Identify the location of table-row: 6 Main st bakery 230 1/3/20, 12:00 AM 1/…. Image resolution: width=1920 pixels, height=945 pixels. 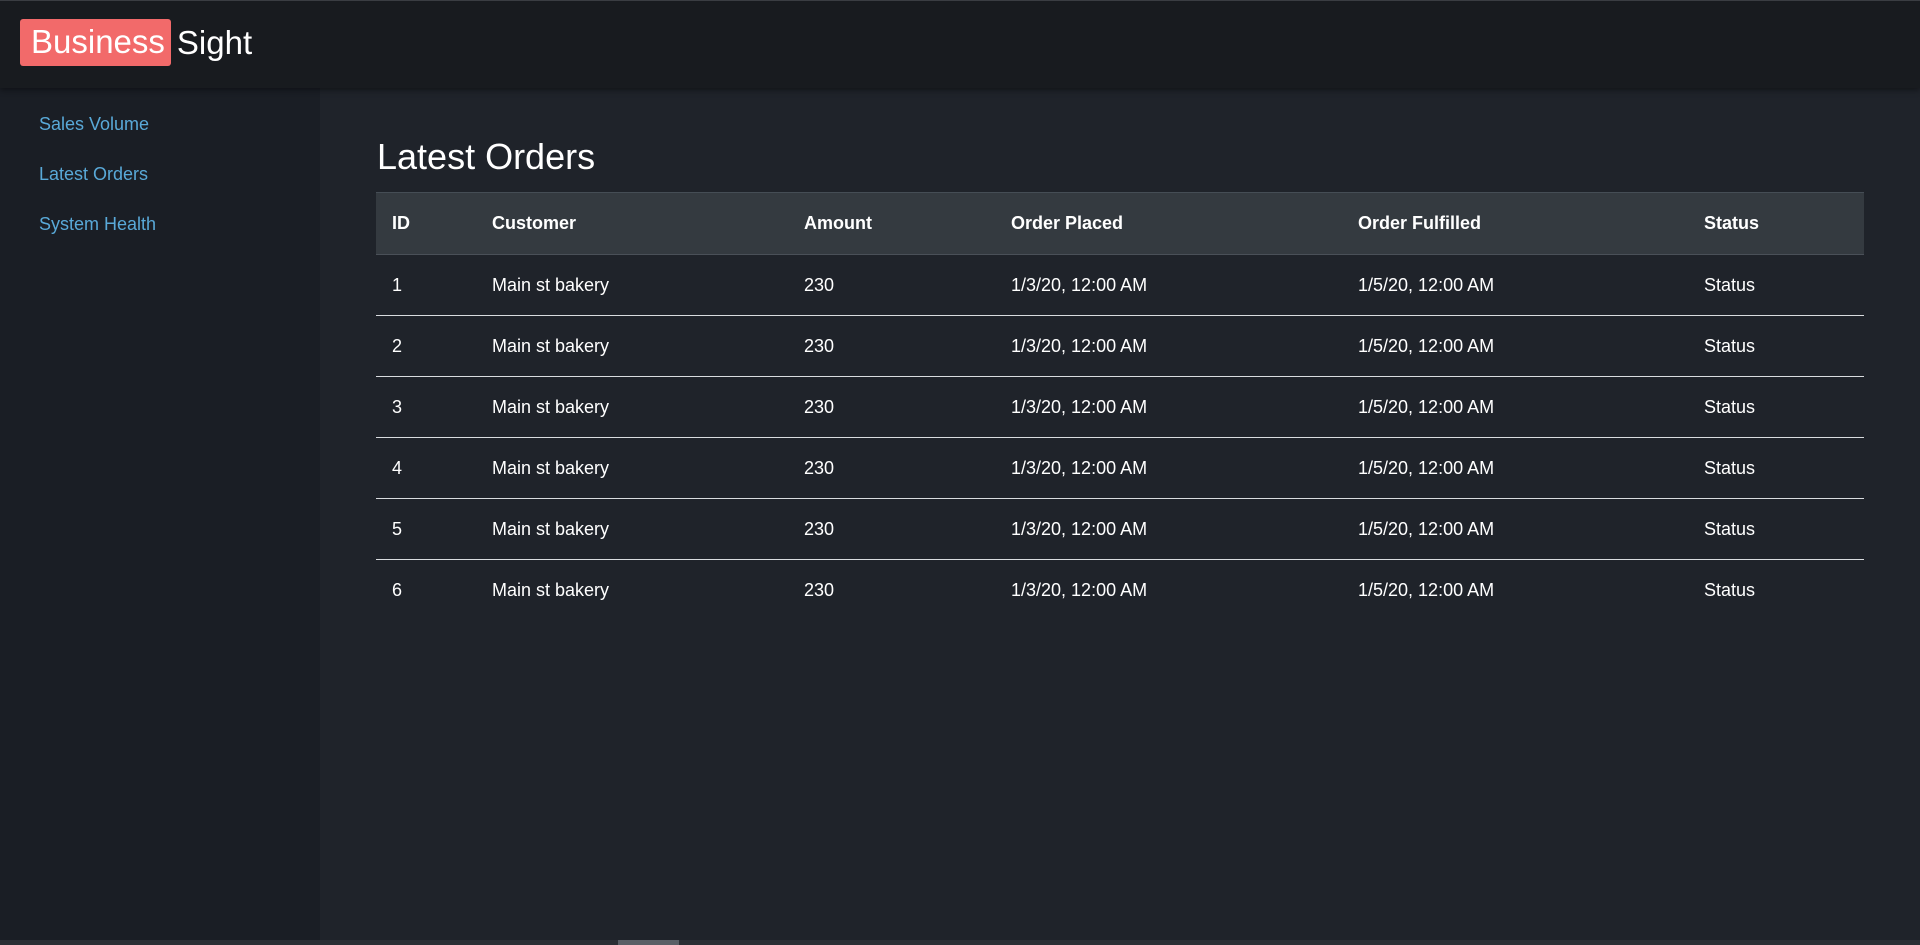
(1120, 590).